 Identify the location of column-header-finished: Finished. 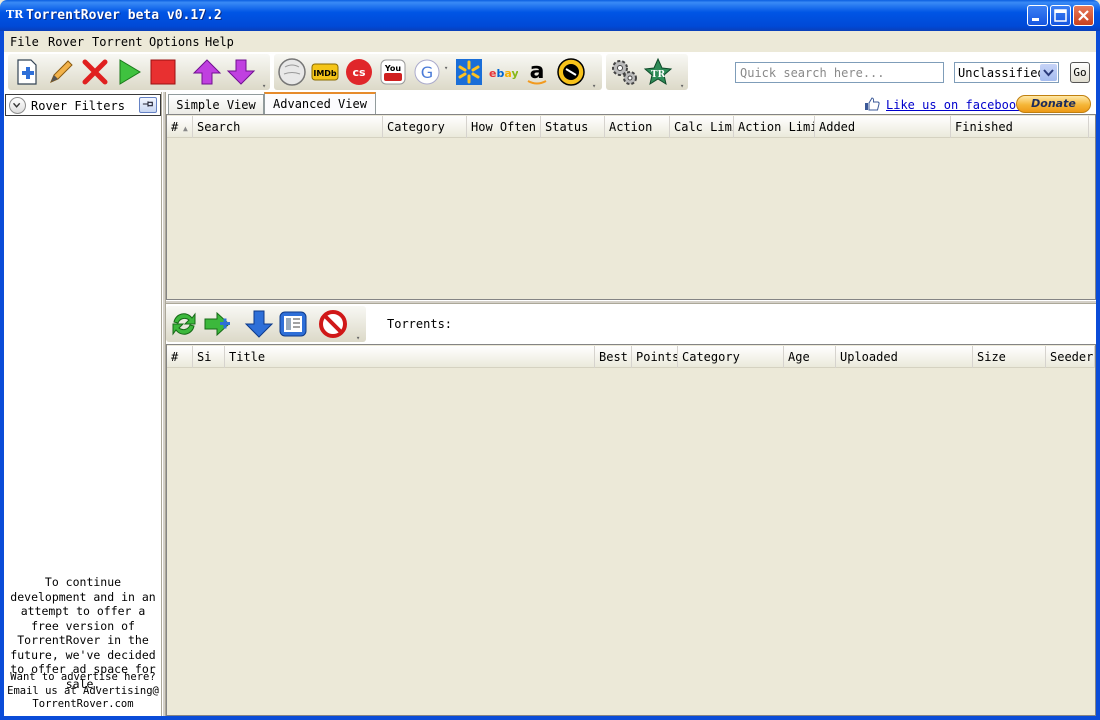
(1020, 127).